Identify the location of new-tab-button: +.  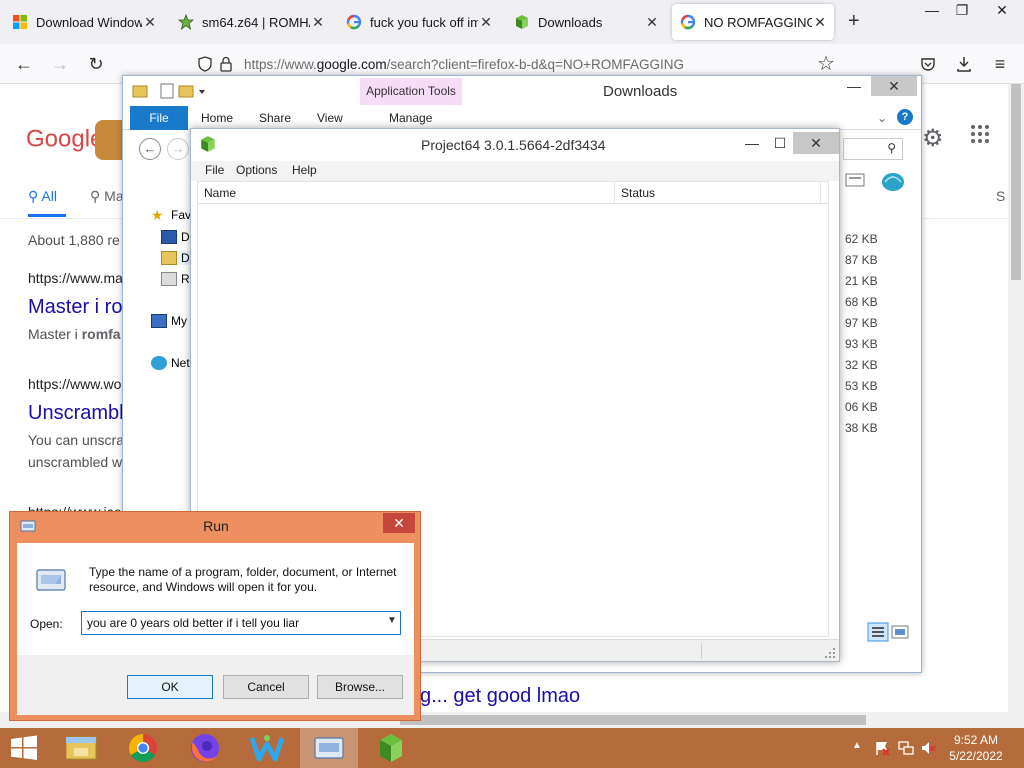
(854, 21).